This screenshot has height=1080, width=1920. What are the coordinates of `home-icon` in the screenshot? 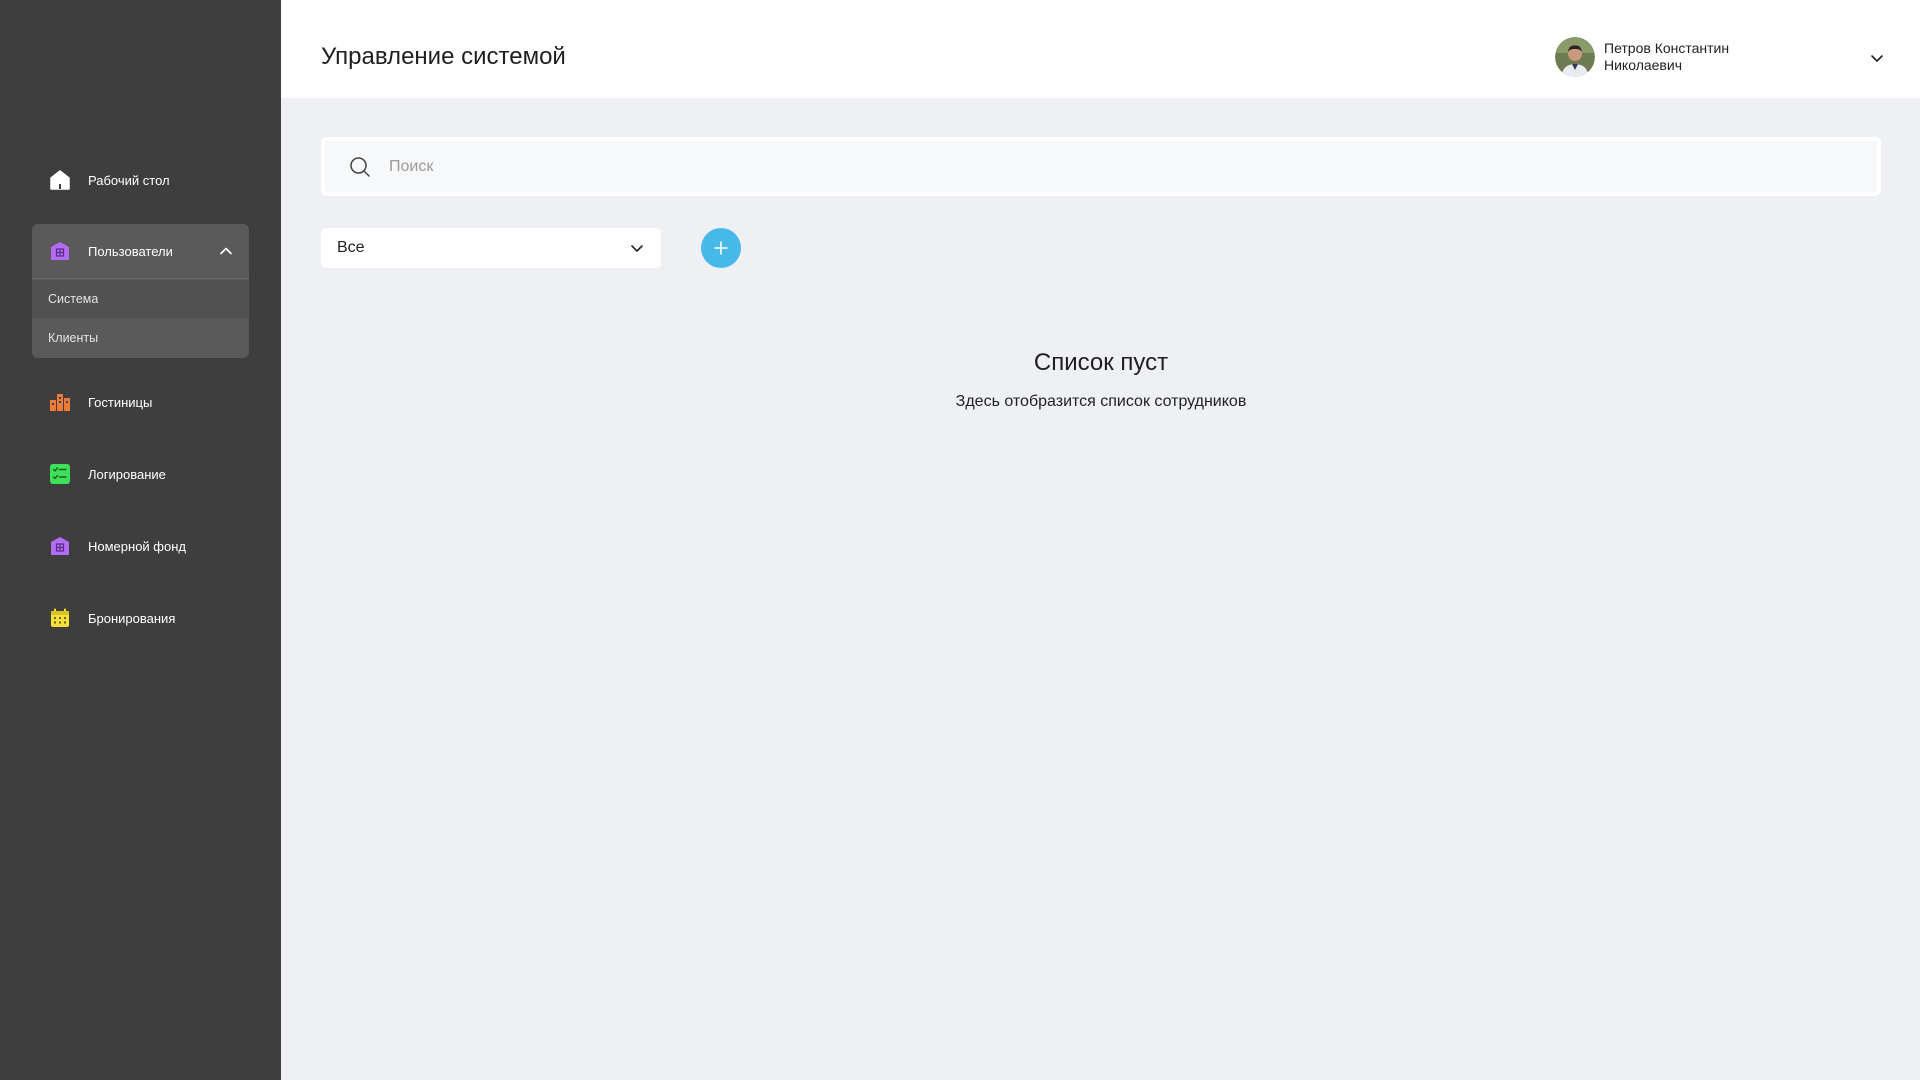 It's located at (60, 180).